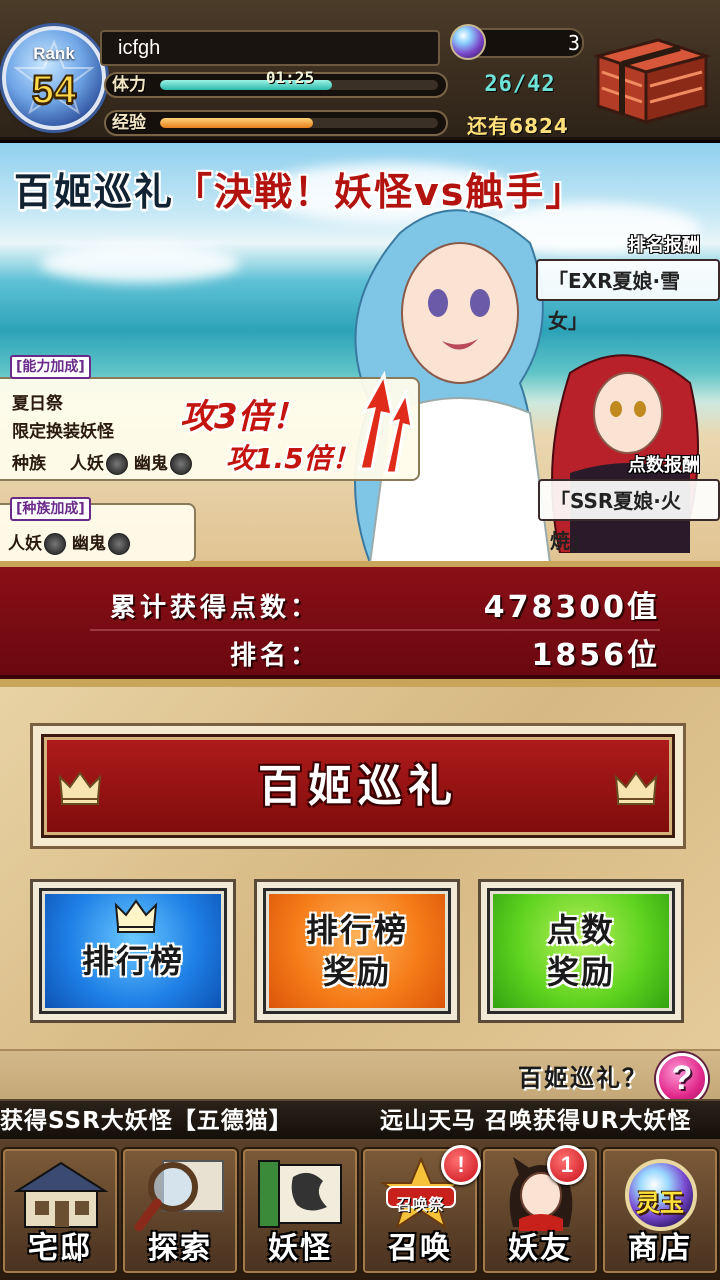 The image size is (720, 1280). Describe the element at coordinates (60, 1248) in the screenshot. I see `nav-label: 宅邸` at that location.